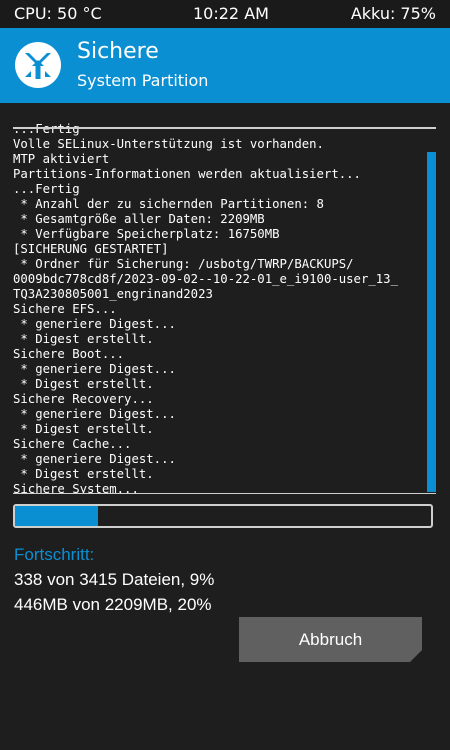  What do you see at coordinates (113, 604) in the screenshot?
I see `size-progress-text: 446MB von 2209MB, 20%` at bounding box center [113, 604].